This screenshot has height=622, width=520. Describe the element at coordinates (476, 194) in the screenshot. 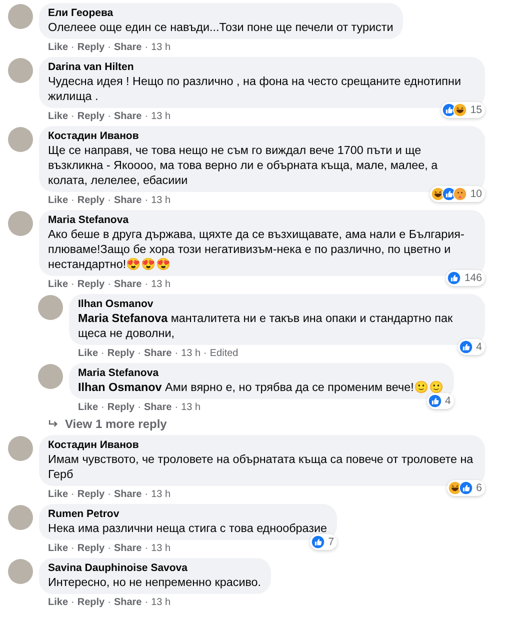

I see `reaction-count: 10` at that location.